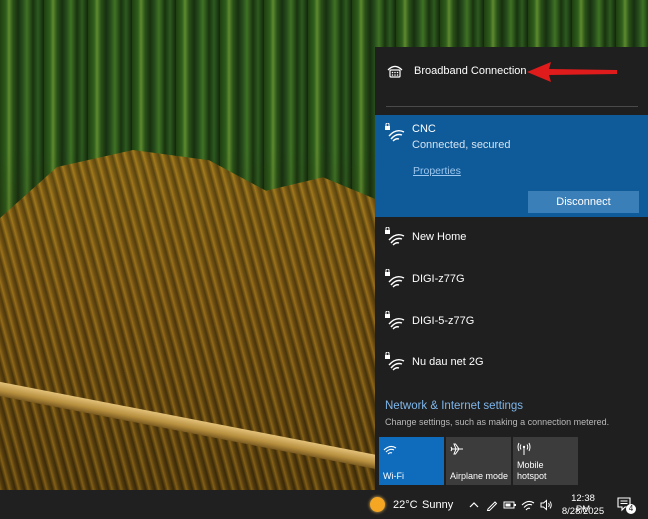  Describe the element at coordinates (511, 237) in the screenshot. I see `network-item-new-home: New Home` at that location.